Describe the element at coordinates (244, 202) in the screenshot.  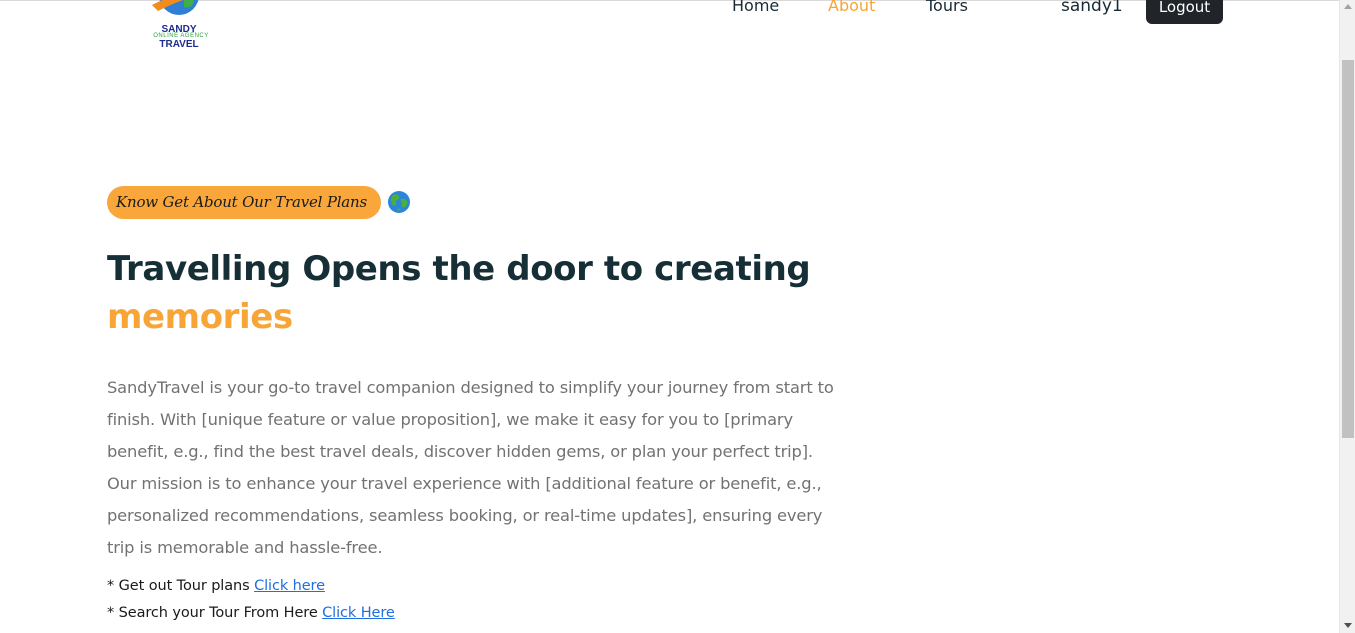
I see `tagline-pill: Know Get About Our Travel Plans` at that location.